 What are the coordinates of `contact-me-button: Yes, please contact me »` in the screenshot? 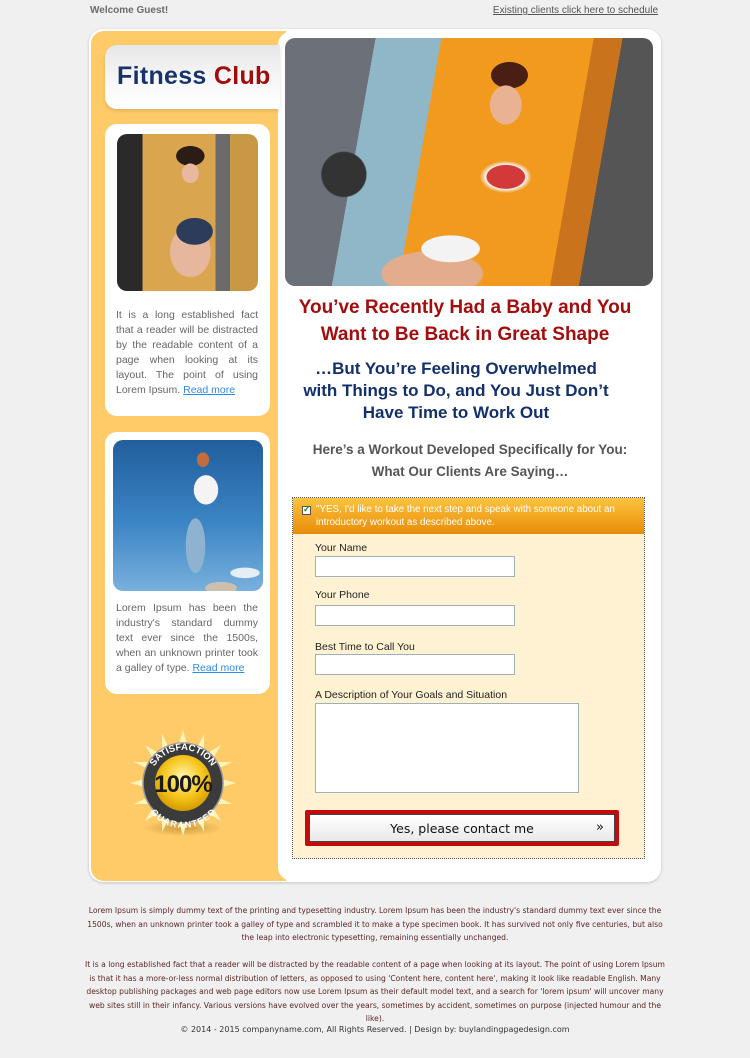 It's located at (462, 828).